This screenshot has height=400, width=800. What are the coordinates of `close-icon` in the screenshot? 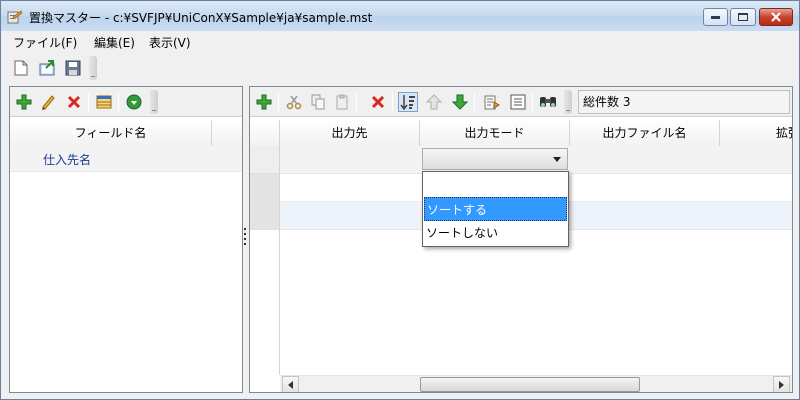 It's located at (776, 17).